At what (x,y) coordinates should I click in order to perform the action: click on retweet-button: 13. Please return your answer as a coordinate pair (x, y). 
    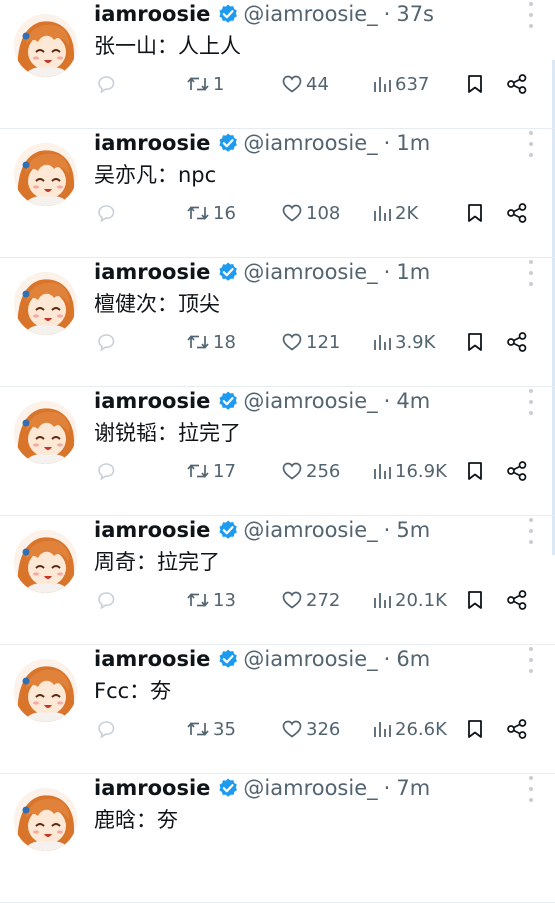
    Looking at the image, I should click on (211, 600).